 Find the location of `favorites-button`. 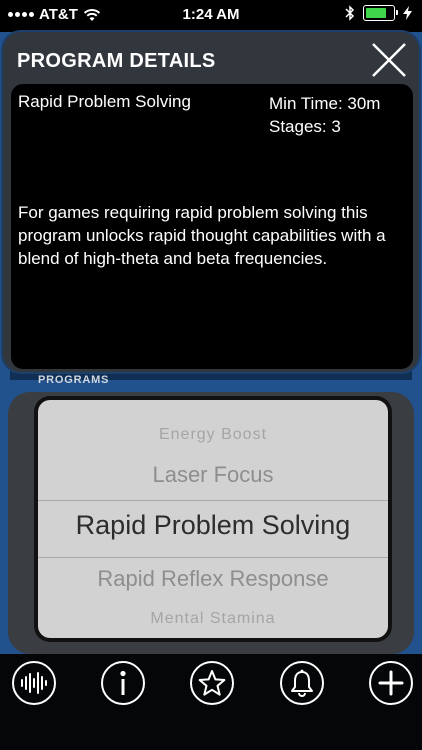

favorites-button is located at coordinates (212, 683).